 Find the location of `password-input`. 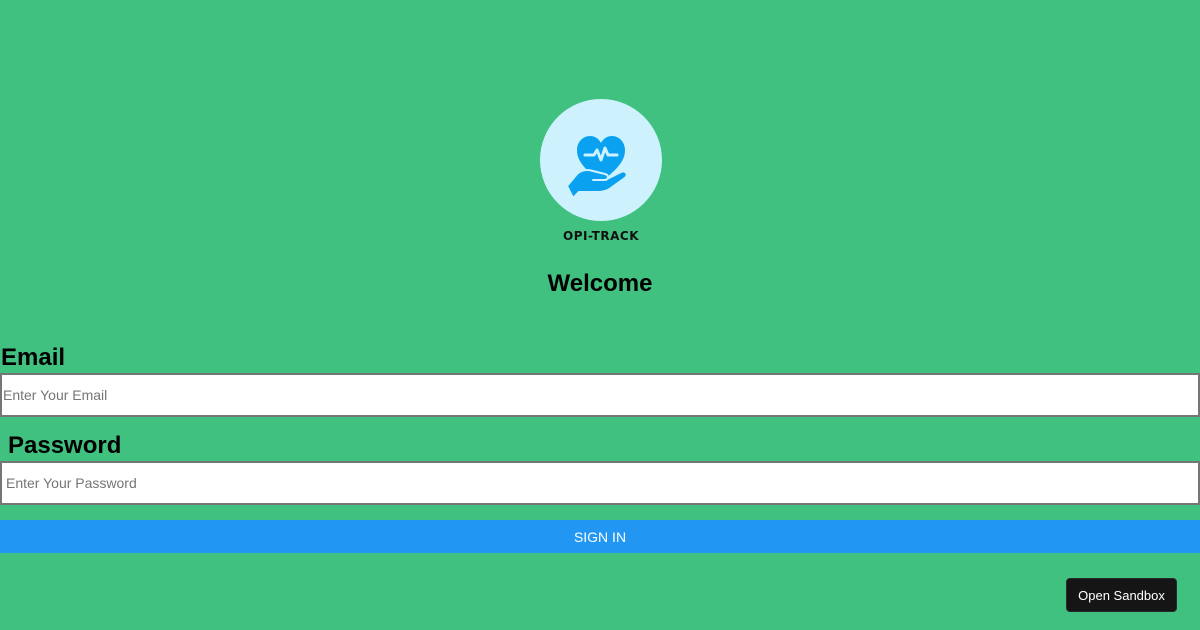

password-input is located at coordinates (600, 483).